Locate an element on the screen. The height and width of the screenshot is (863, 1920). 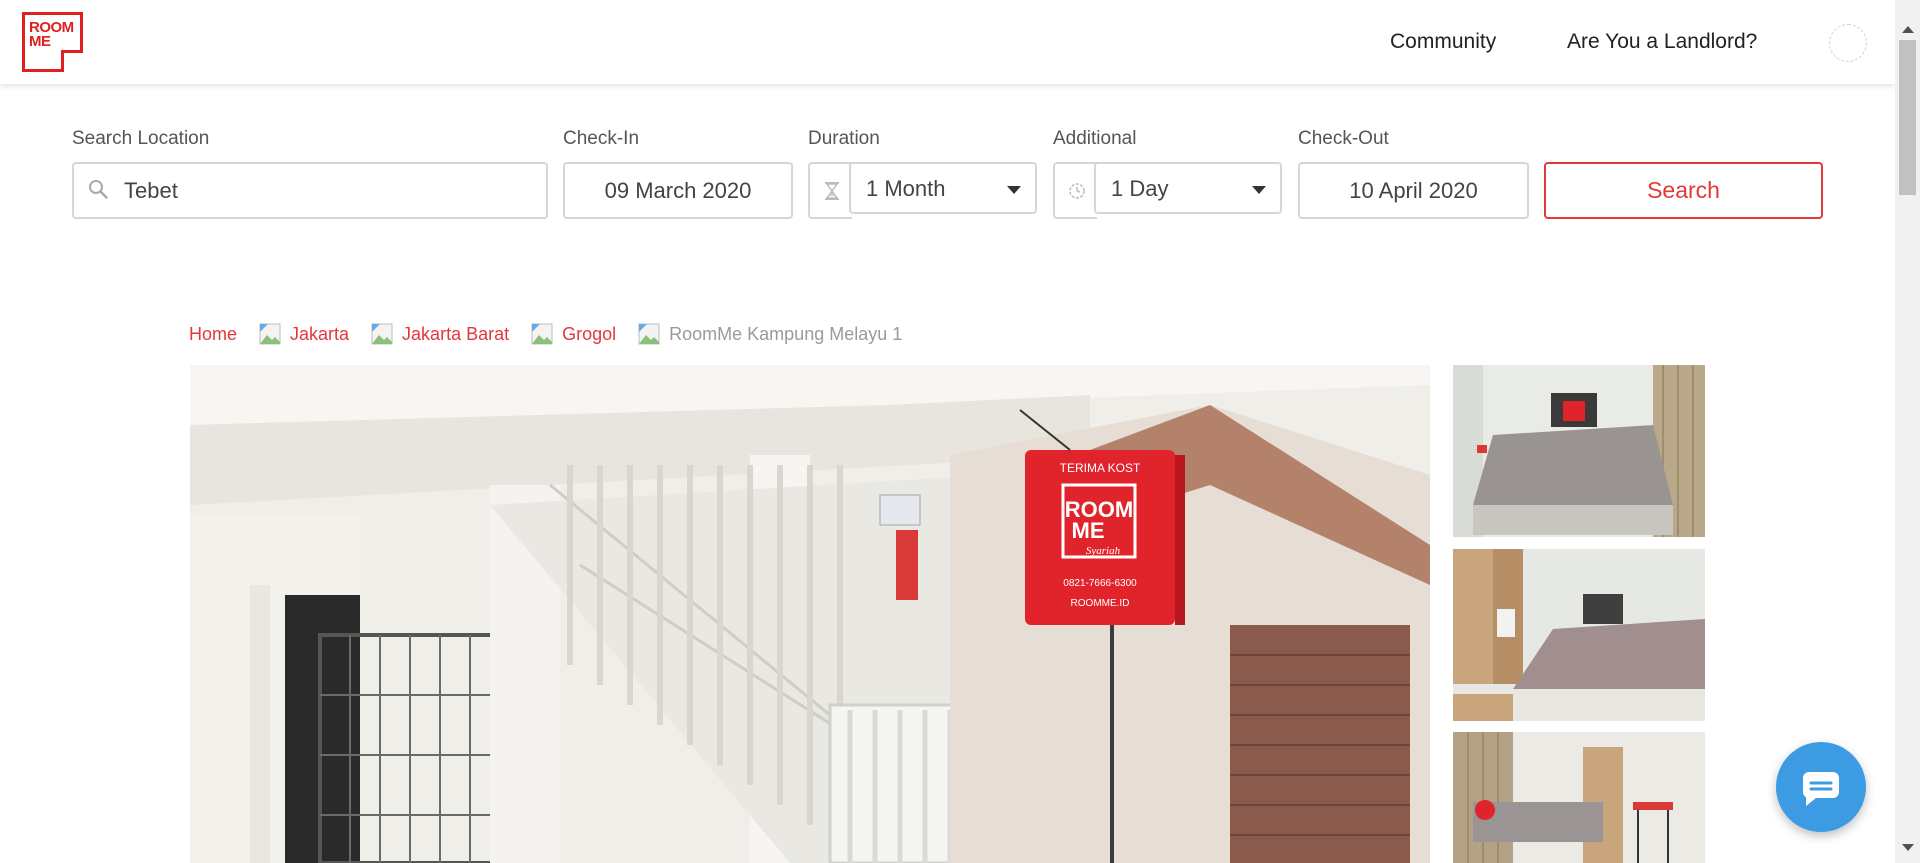
logo-corner is located at coordinates (72, 61).